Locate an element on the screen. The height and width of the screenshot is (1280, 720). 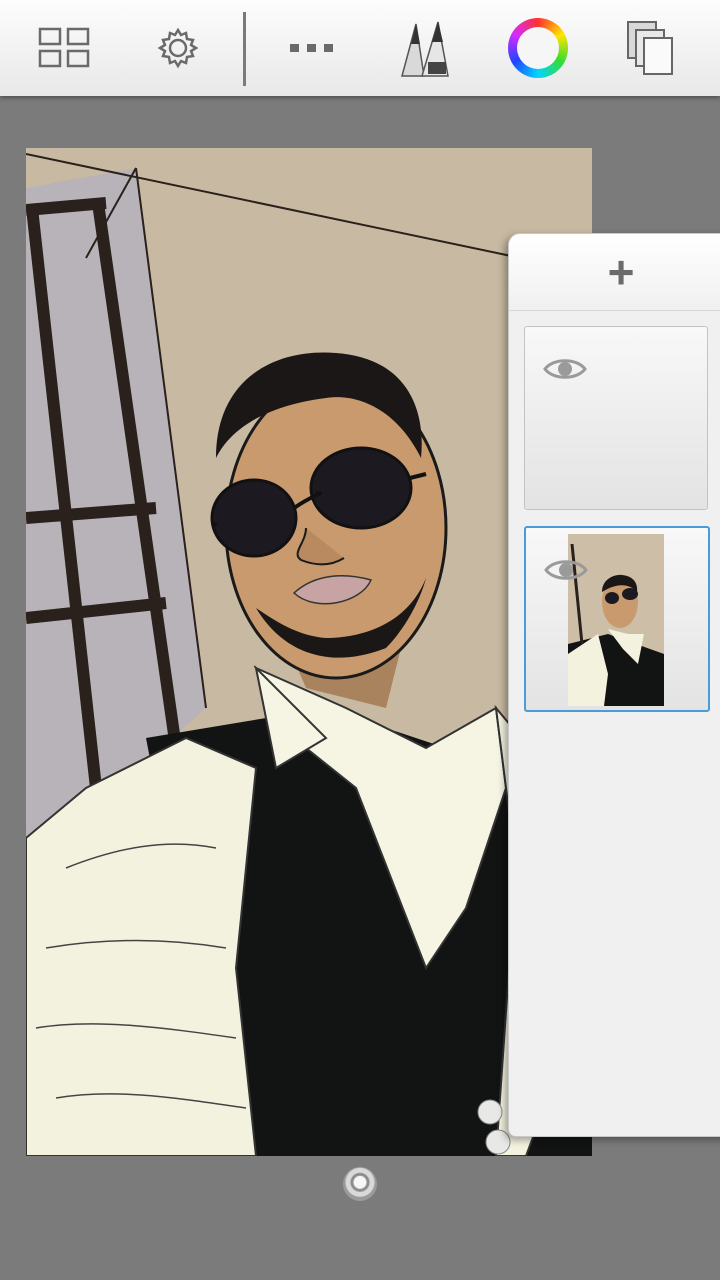
add-layer-button: + is located at coordinates (614, 272).